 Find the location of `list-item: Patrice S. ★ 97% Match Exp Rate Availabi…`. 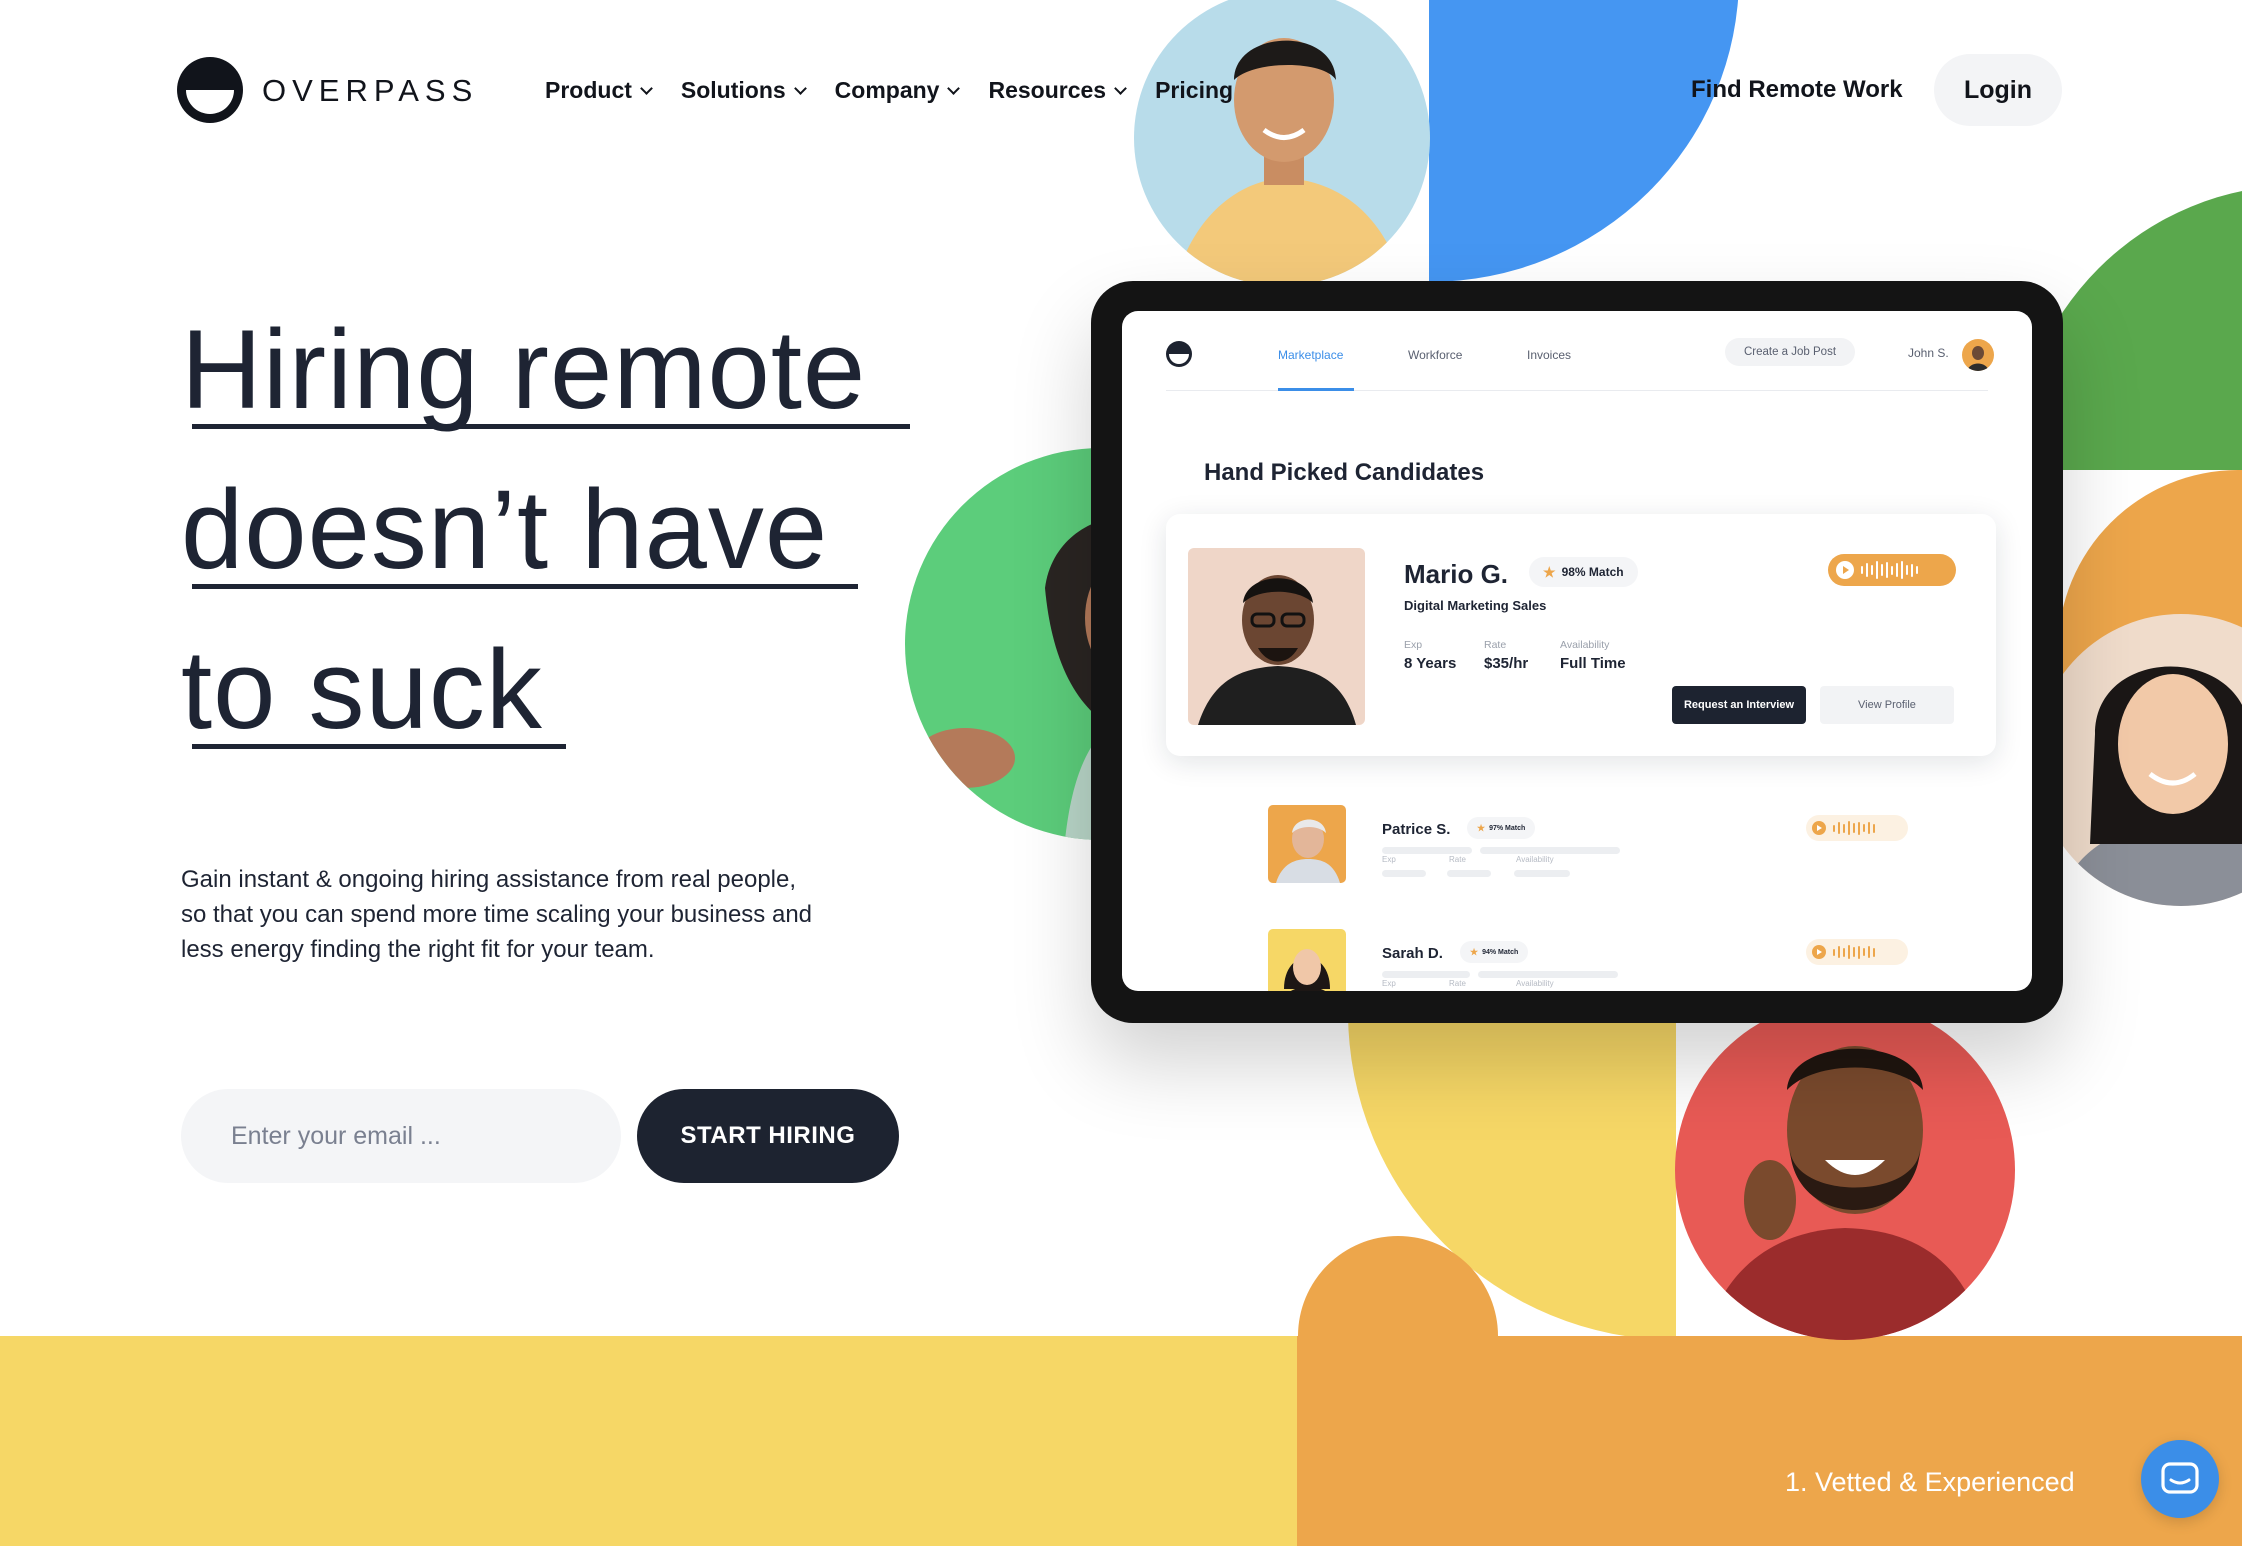

list-item: Patrice S. ★ 97% Match Exp Rate Availabi… is located at coordinates (1577, 850).